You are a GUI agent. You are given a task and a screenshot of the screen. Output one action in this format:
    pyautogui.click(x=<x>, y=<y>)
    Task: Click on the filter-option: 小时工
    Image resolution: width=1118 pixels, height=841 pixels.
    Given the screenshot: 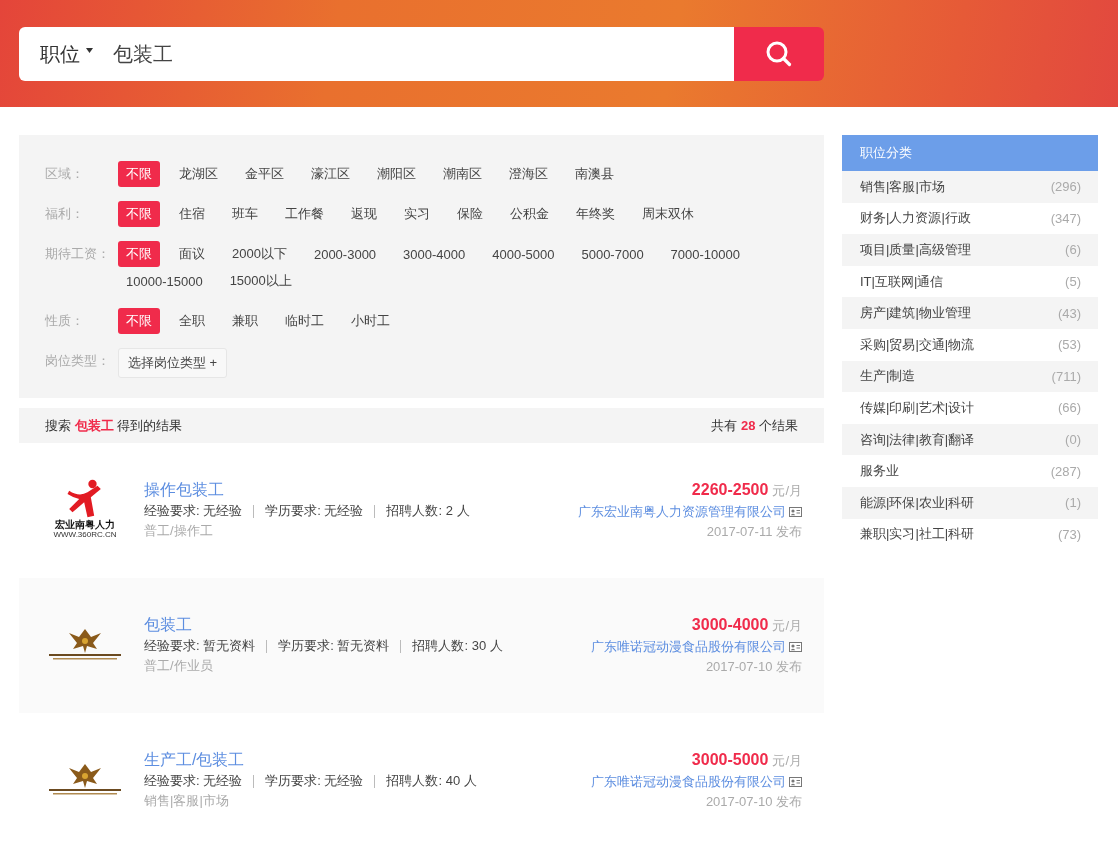 What is the action you would take?
    pyautogui.click(x=370, y=321)
    